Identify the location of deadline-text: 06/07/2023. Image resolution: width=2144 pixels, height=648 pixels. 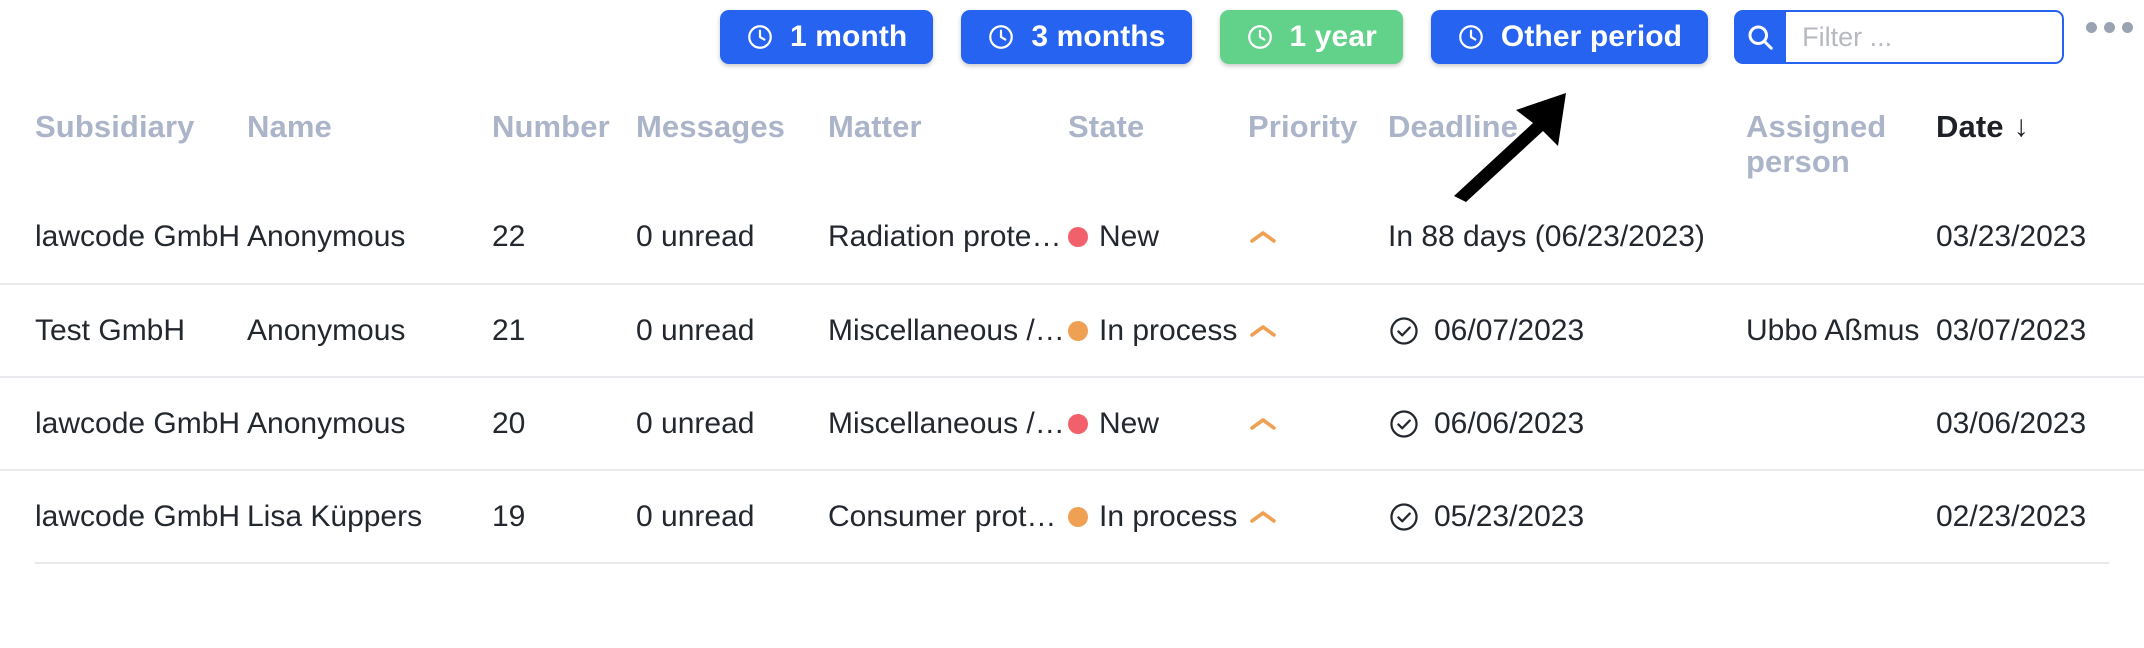
(1509, 330).